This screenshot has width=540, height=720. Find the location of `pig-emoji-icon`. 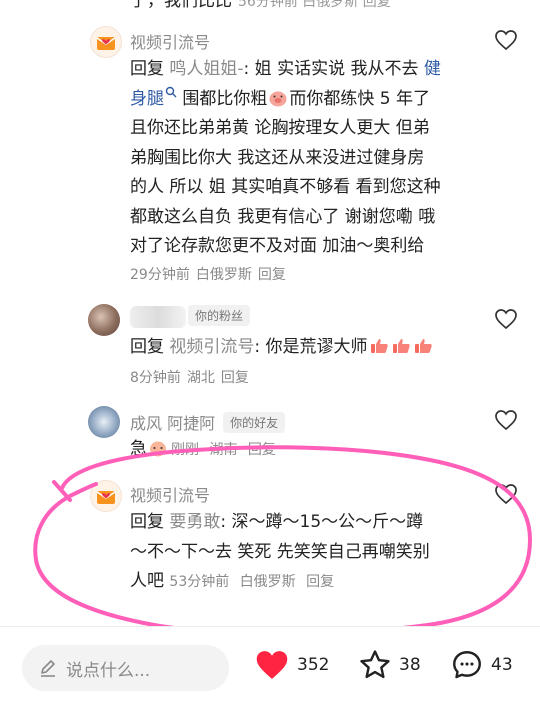

pig-emoji-icon is located at coordinates (278, 98).